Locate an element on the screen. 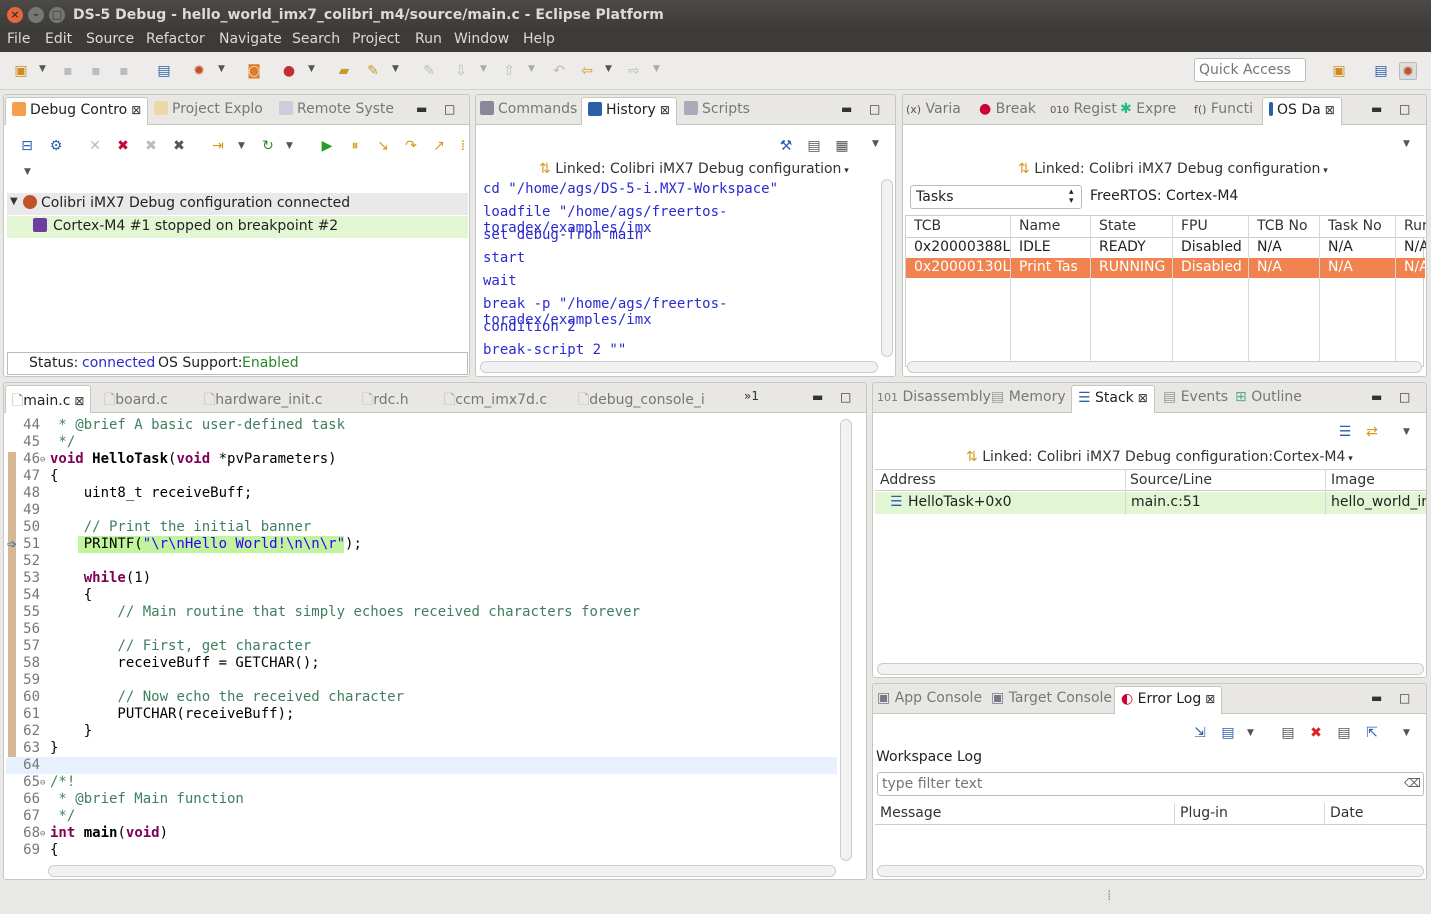 The width and height of the screenshot is (1431, 914). export-log-icon: ⇲ is located at coordinates (1200, 733).